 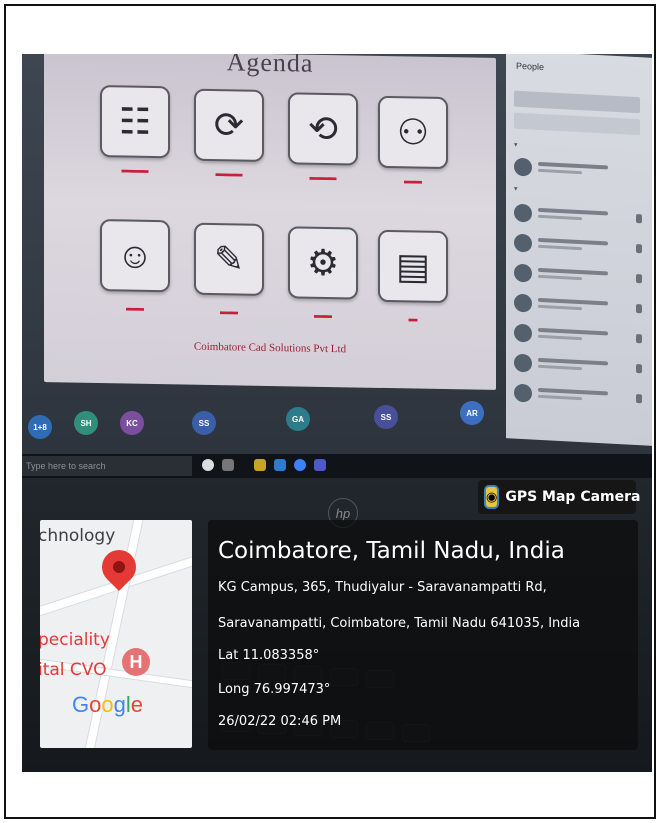 What do you see at coordinates (107, 466) in the screenshot?
I see `taskbar-search: Type here to search` at bounding box center [107, 466].